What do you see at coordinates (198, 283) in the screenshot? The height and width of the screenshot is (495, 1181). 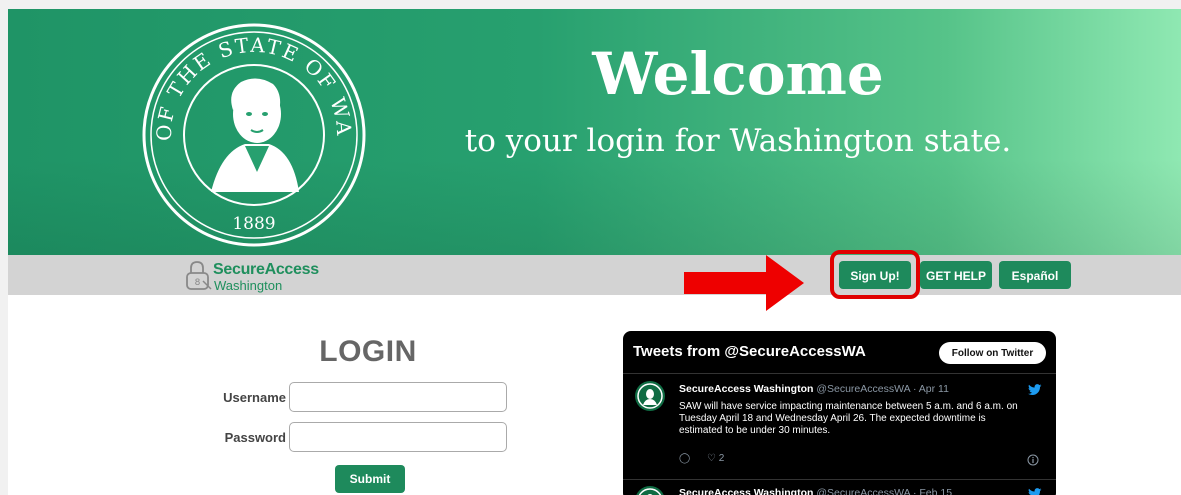 I see `svg-text: 8` at bounding box center [198, 283].